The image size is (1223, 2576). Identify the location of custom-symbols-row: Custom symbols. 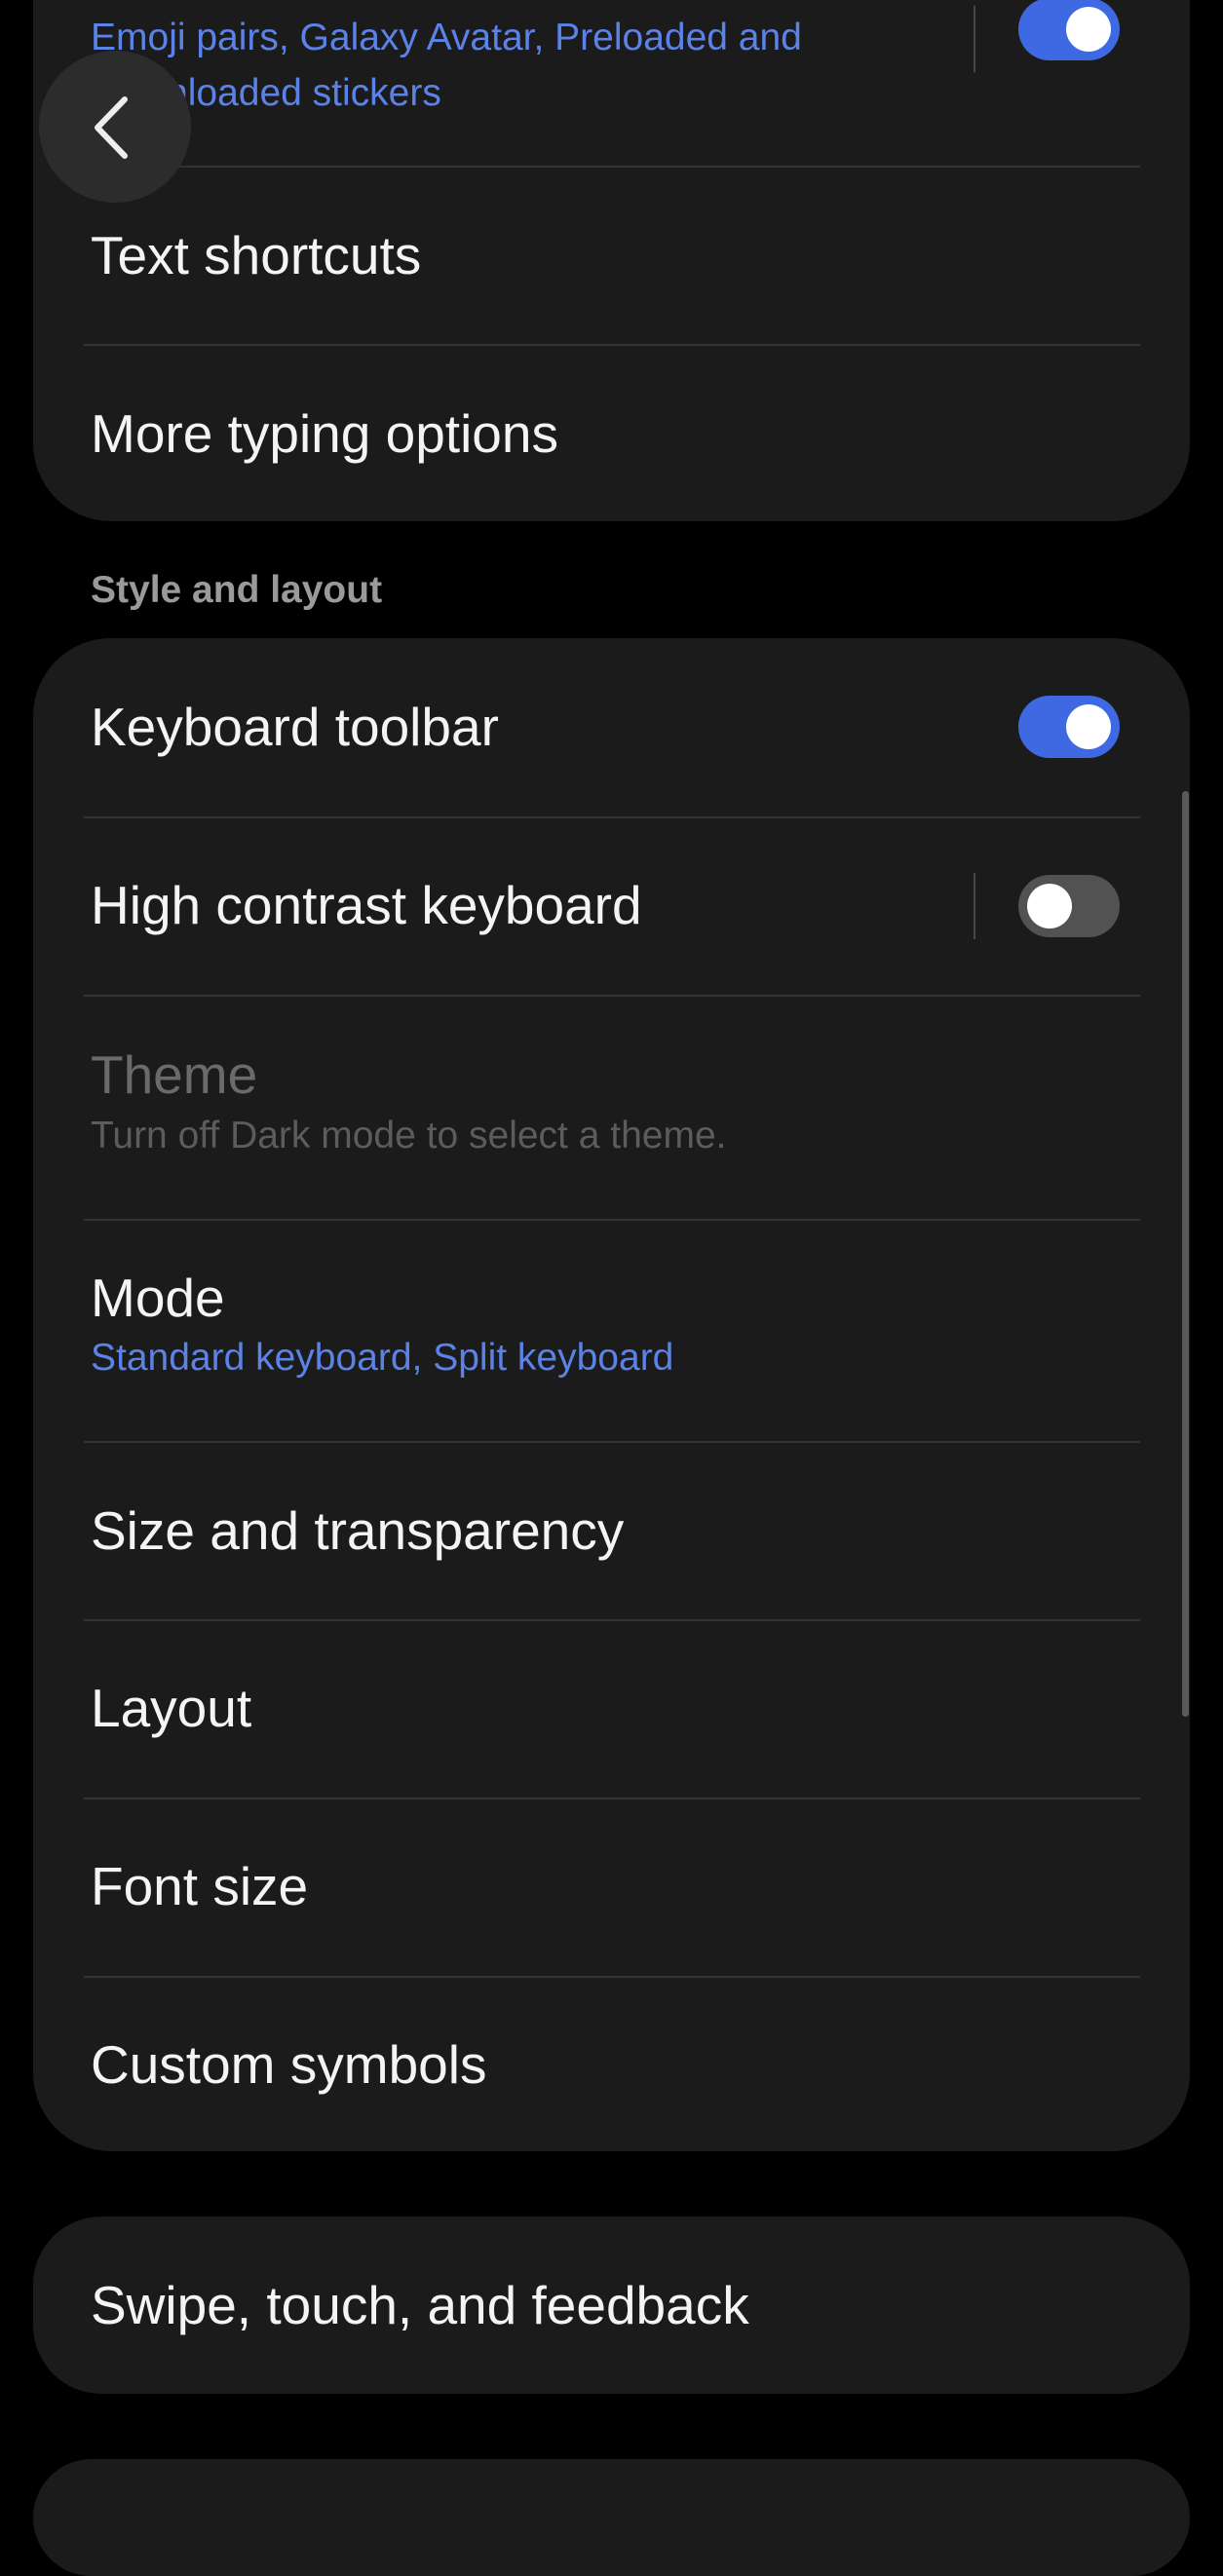
(612, 2064).